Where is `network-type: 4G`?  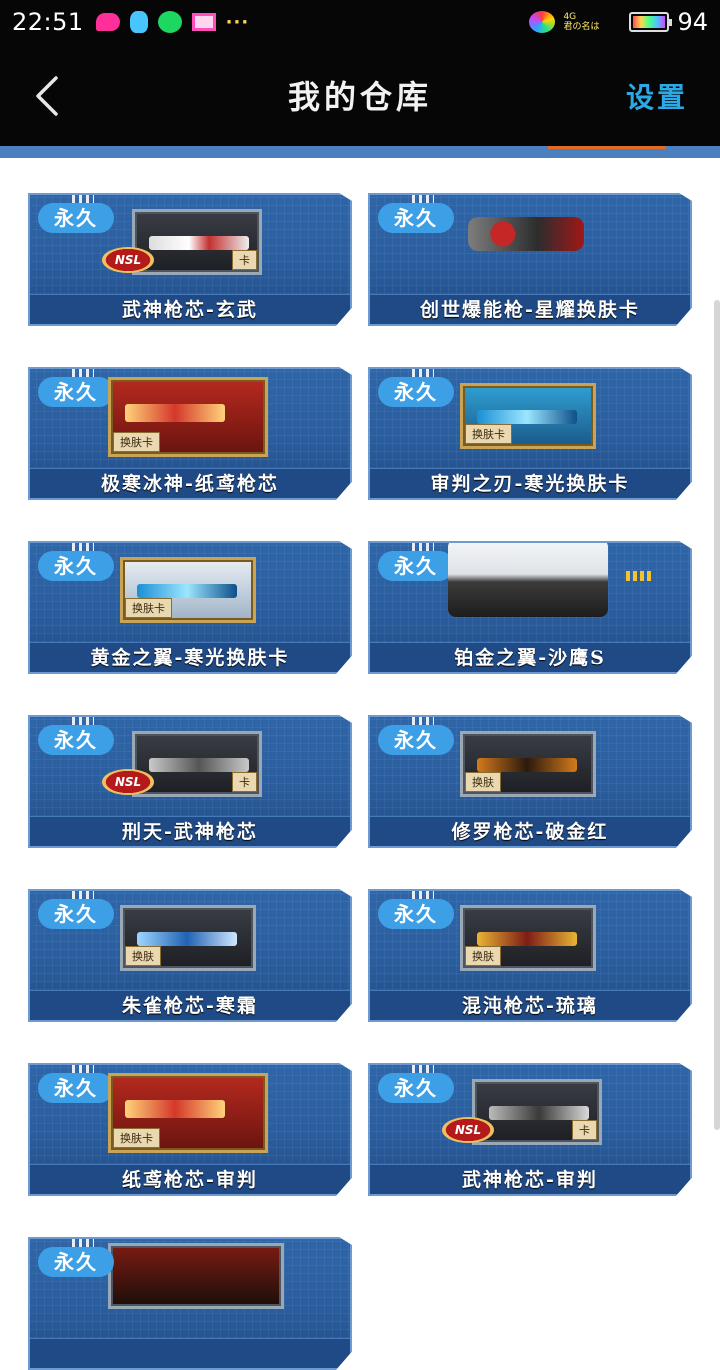 network-type: 4G is located at coordinates (570, 17).